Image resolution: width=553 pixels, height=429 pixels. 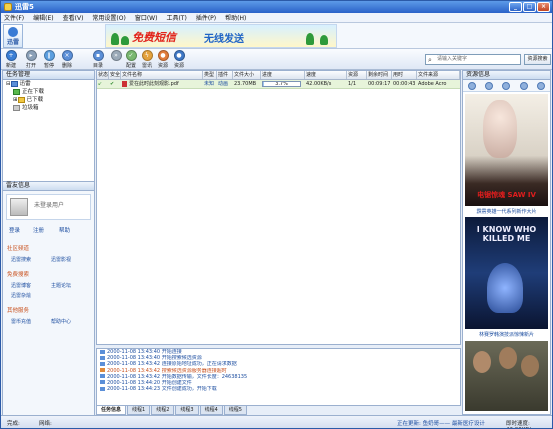 I want to click on detail-tabs: 任务信息 线程1 线程2 线程3 线程4 线程5, so click(x=278, y=410).